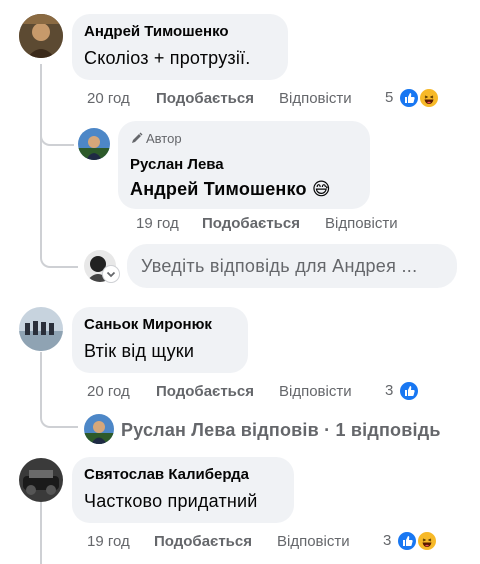 This screenshot has width=480, height=564. I want to click on author-badge: Автор, so click(244, 140).